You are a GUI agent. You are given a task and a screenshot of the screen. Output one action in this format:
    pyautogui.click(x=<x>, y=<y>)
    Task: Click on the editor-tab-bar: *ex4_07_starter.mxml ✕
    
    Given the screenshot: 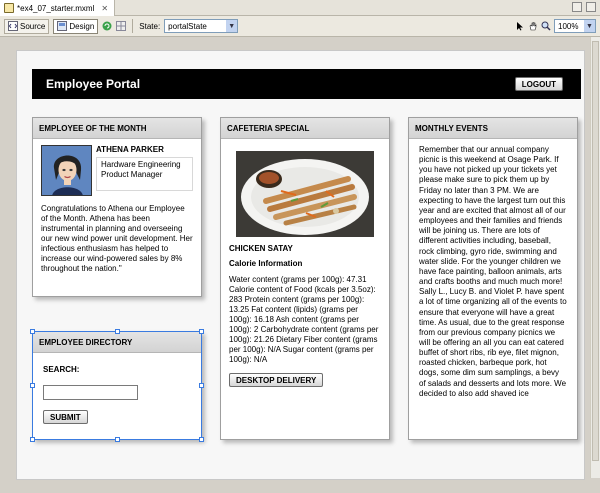 What is the action you would take?
    pyautogui.click(x=300, y=8)
    